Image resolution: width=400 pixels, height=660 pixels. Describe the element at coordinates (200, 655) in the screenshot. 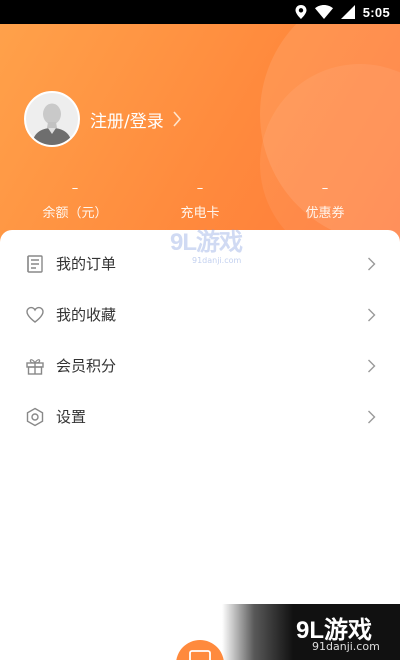

I see `scan-icon` at that location.